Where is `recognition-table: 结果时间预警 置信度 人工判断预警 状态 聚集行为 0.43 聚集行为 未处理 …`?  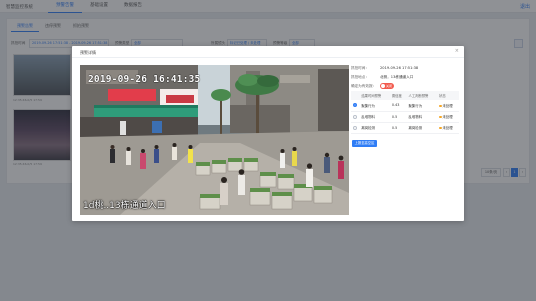 recognition-table: 结果时间预警 置信度 人工判断预警 状态 聚集行为 0.43 聚集行为 未处理 … is located at coordinates (405, 112).